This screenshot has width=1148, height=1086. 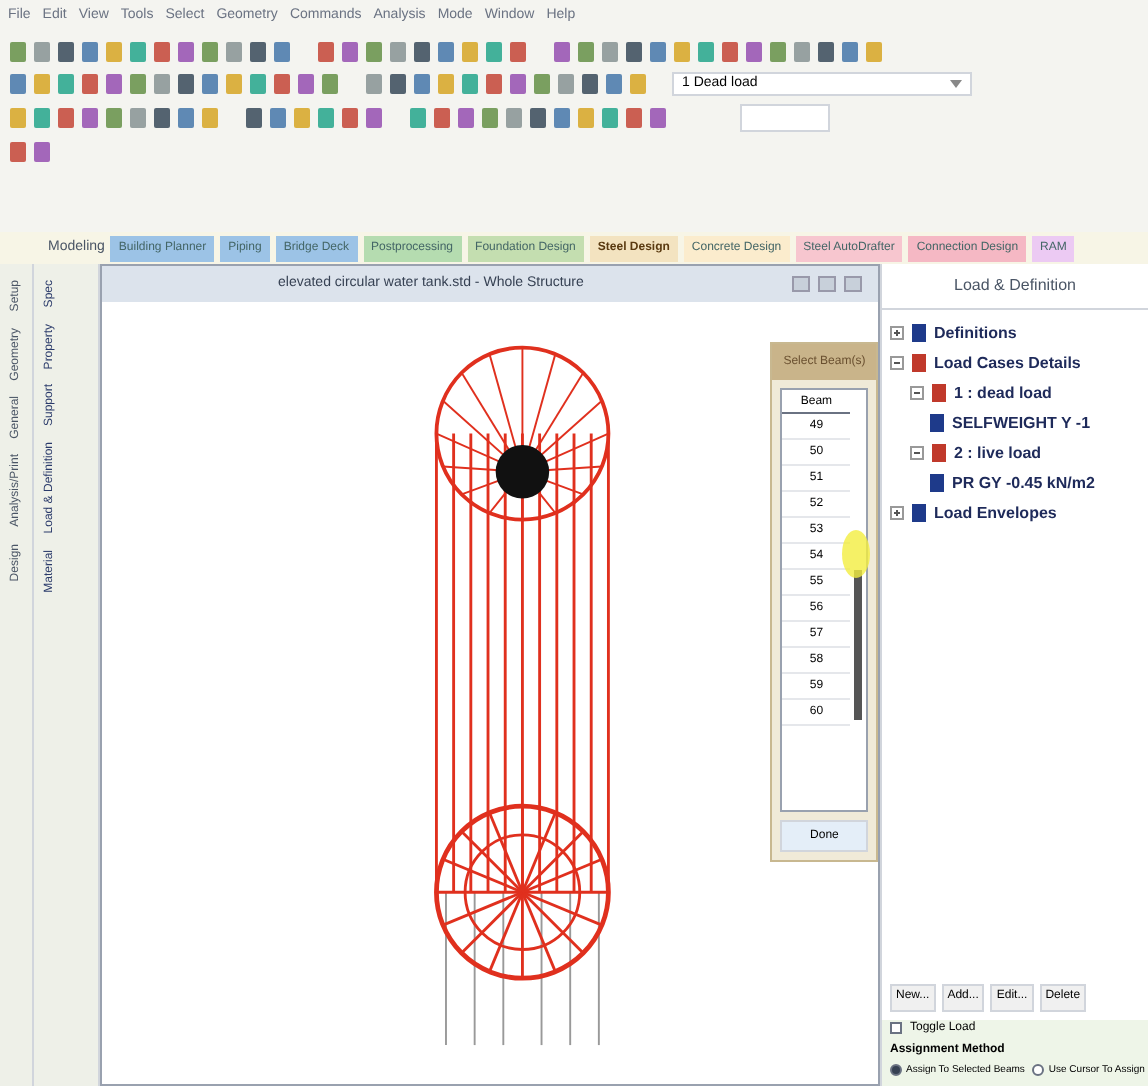 I want to click on cursor-highlight-icon, so click(x=856, y=554).